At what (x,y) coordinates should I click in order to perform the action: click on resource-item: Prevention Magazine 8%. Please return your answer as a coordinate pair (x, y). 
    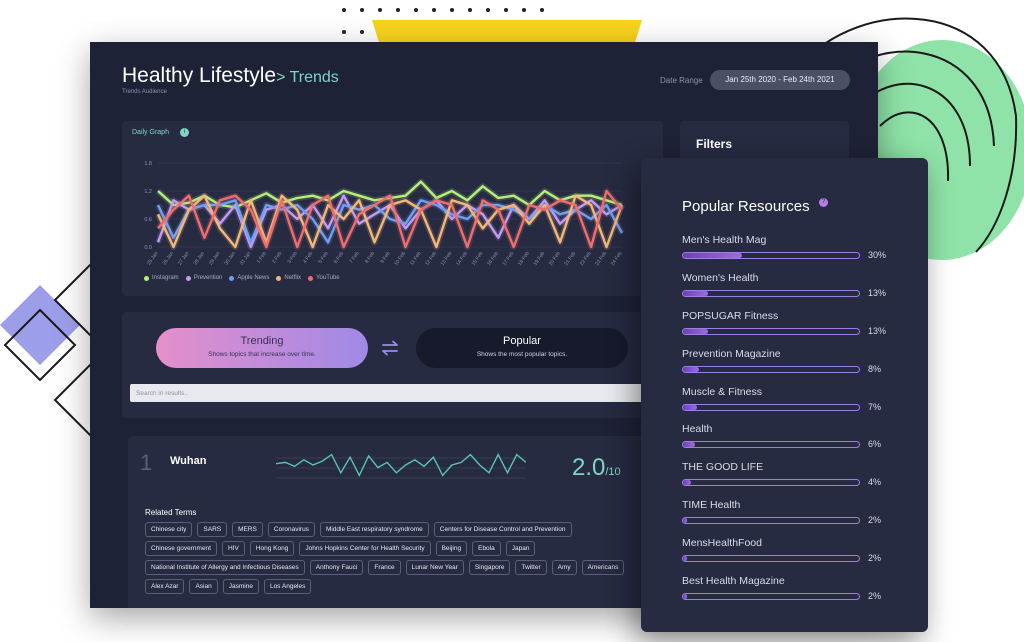
    Looking at the image, I should click on (797, 367).